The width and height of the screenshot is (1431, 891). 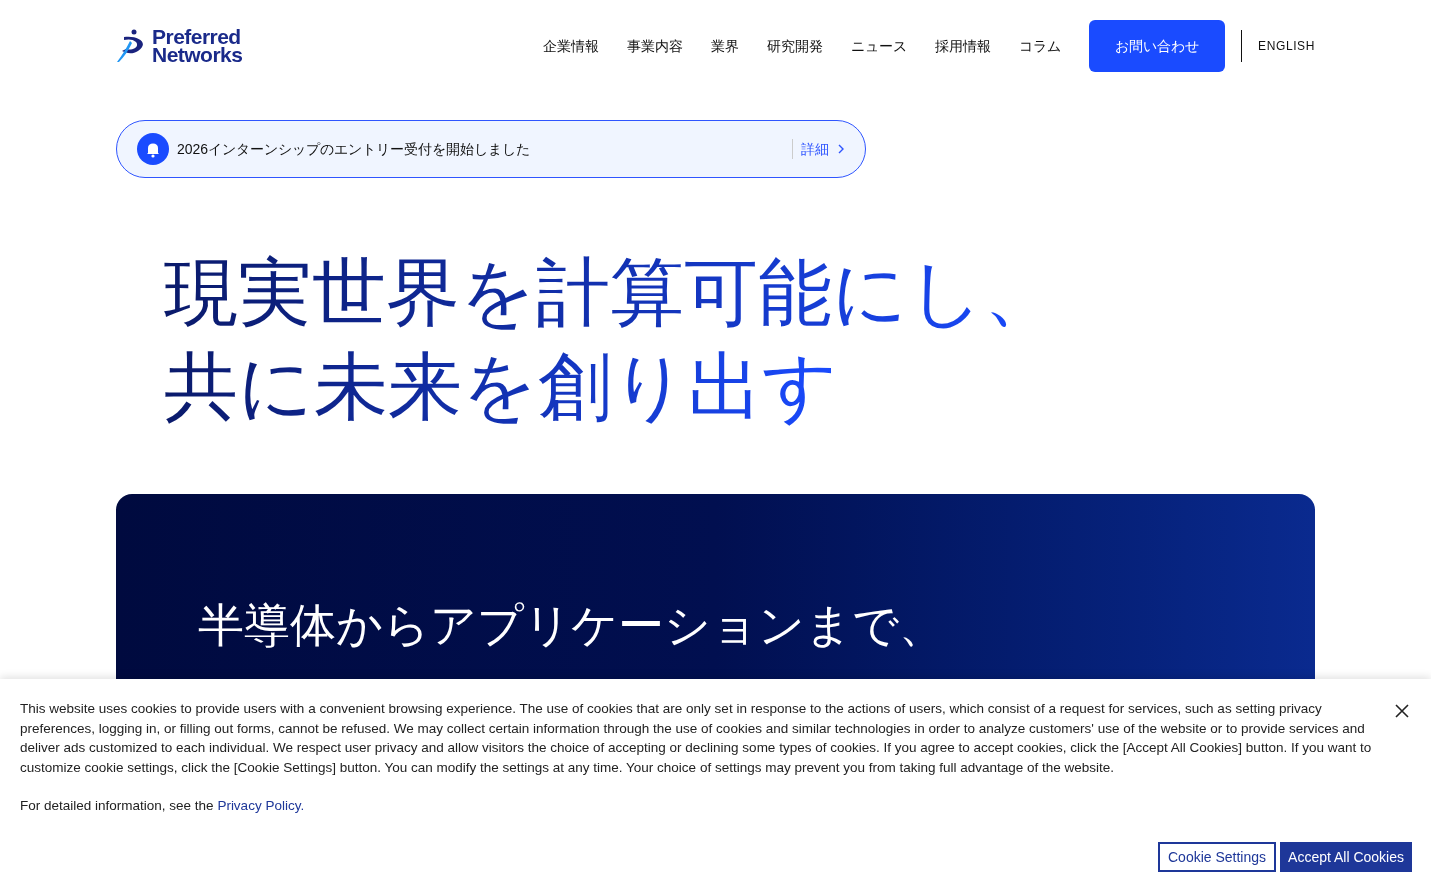 I want to click on bell-icon, so click(x=153, y=149).